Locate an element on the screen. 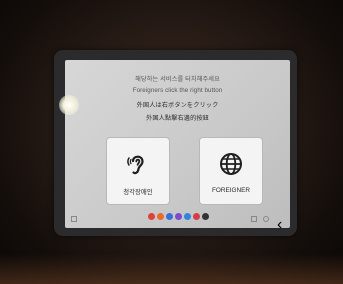 Image resolution: width=343 pixels, height=284 pixels. instruction-chinese: 外国人點擊右邊的按鈕 is located at coordinates (177, 118).